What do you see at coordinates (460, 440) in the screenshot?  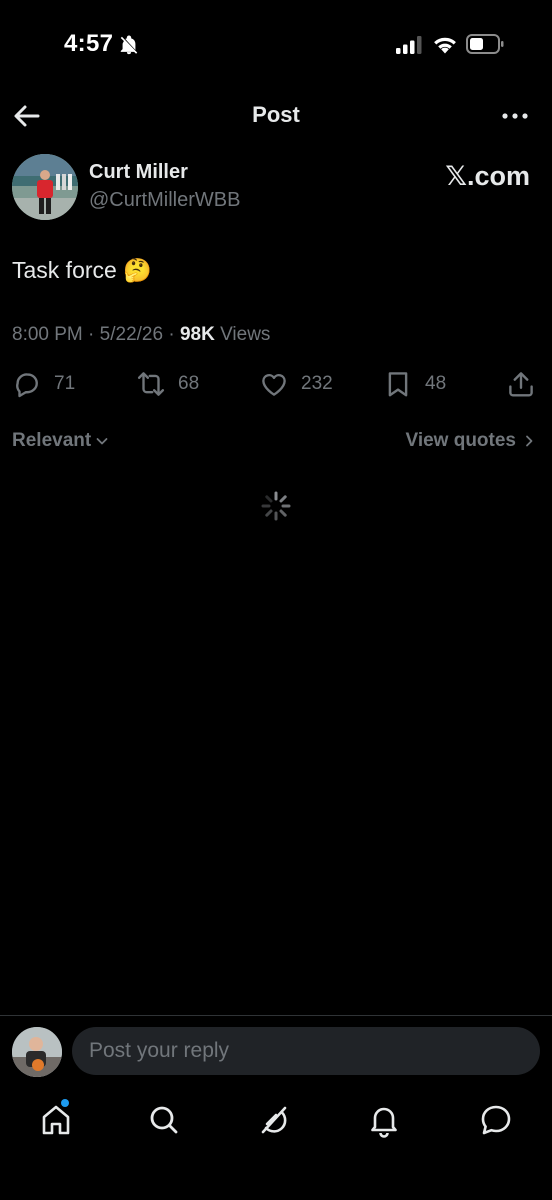 I see `view-quotes-label: View quotes` at bounding box center [460, 440].